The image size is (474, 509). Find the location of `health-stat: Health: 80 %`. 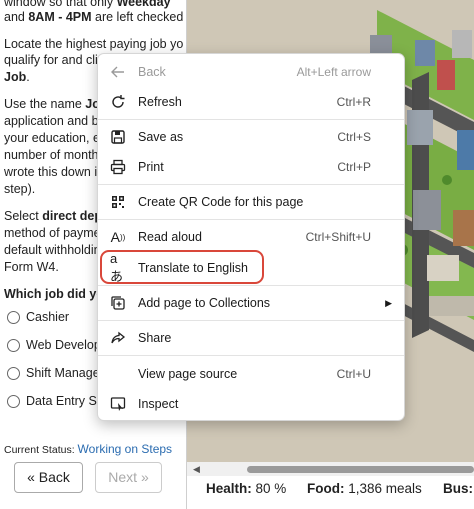

health-stat: Health: 80 % is located at coordinates (246, 488).